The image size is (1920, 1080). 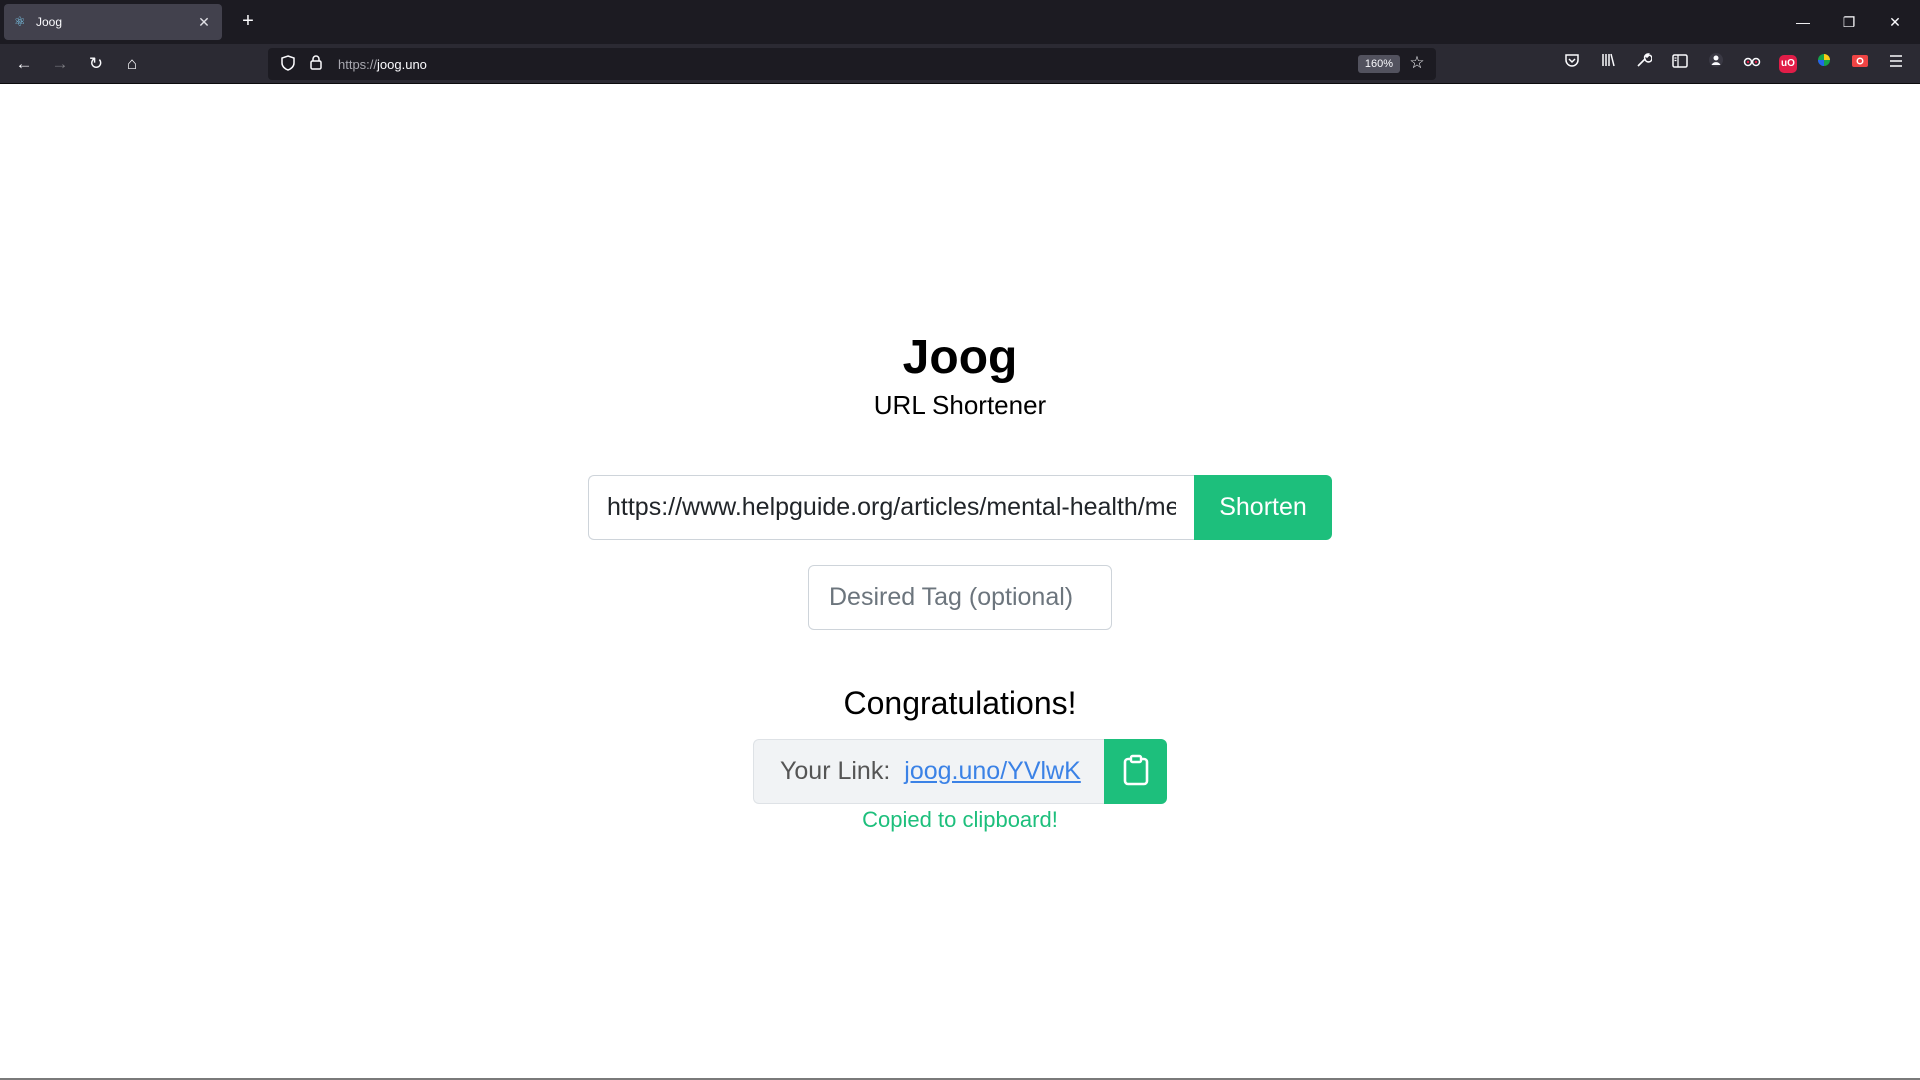 I want to click on result-link-box: Your Link: joog.uno/YVlwK, so click(x=928, y=771).